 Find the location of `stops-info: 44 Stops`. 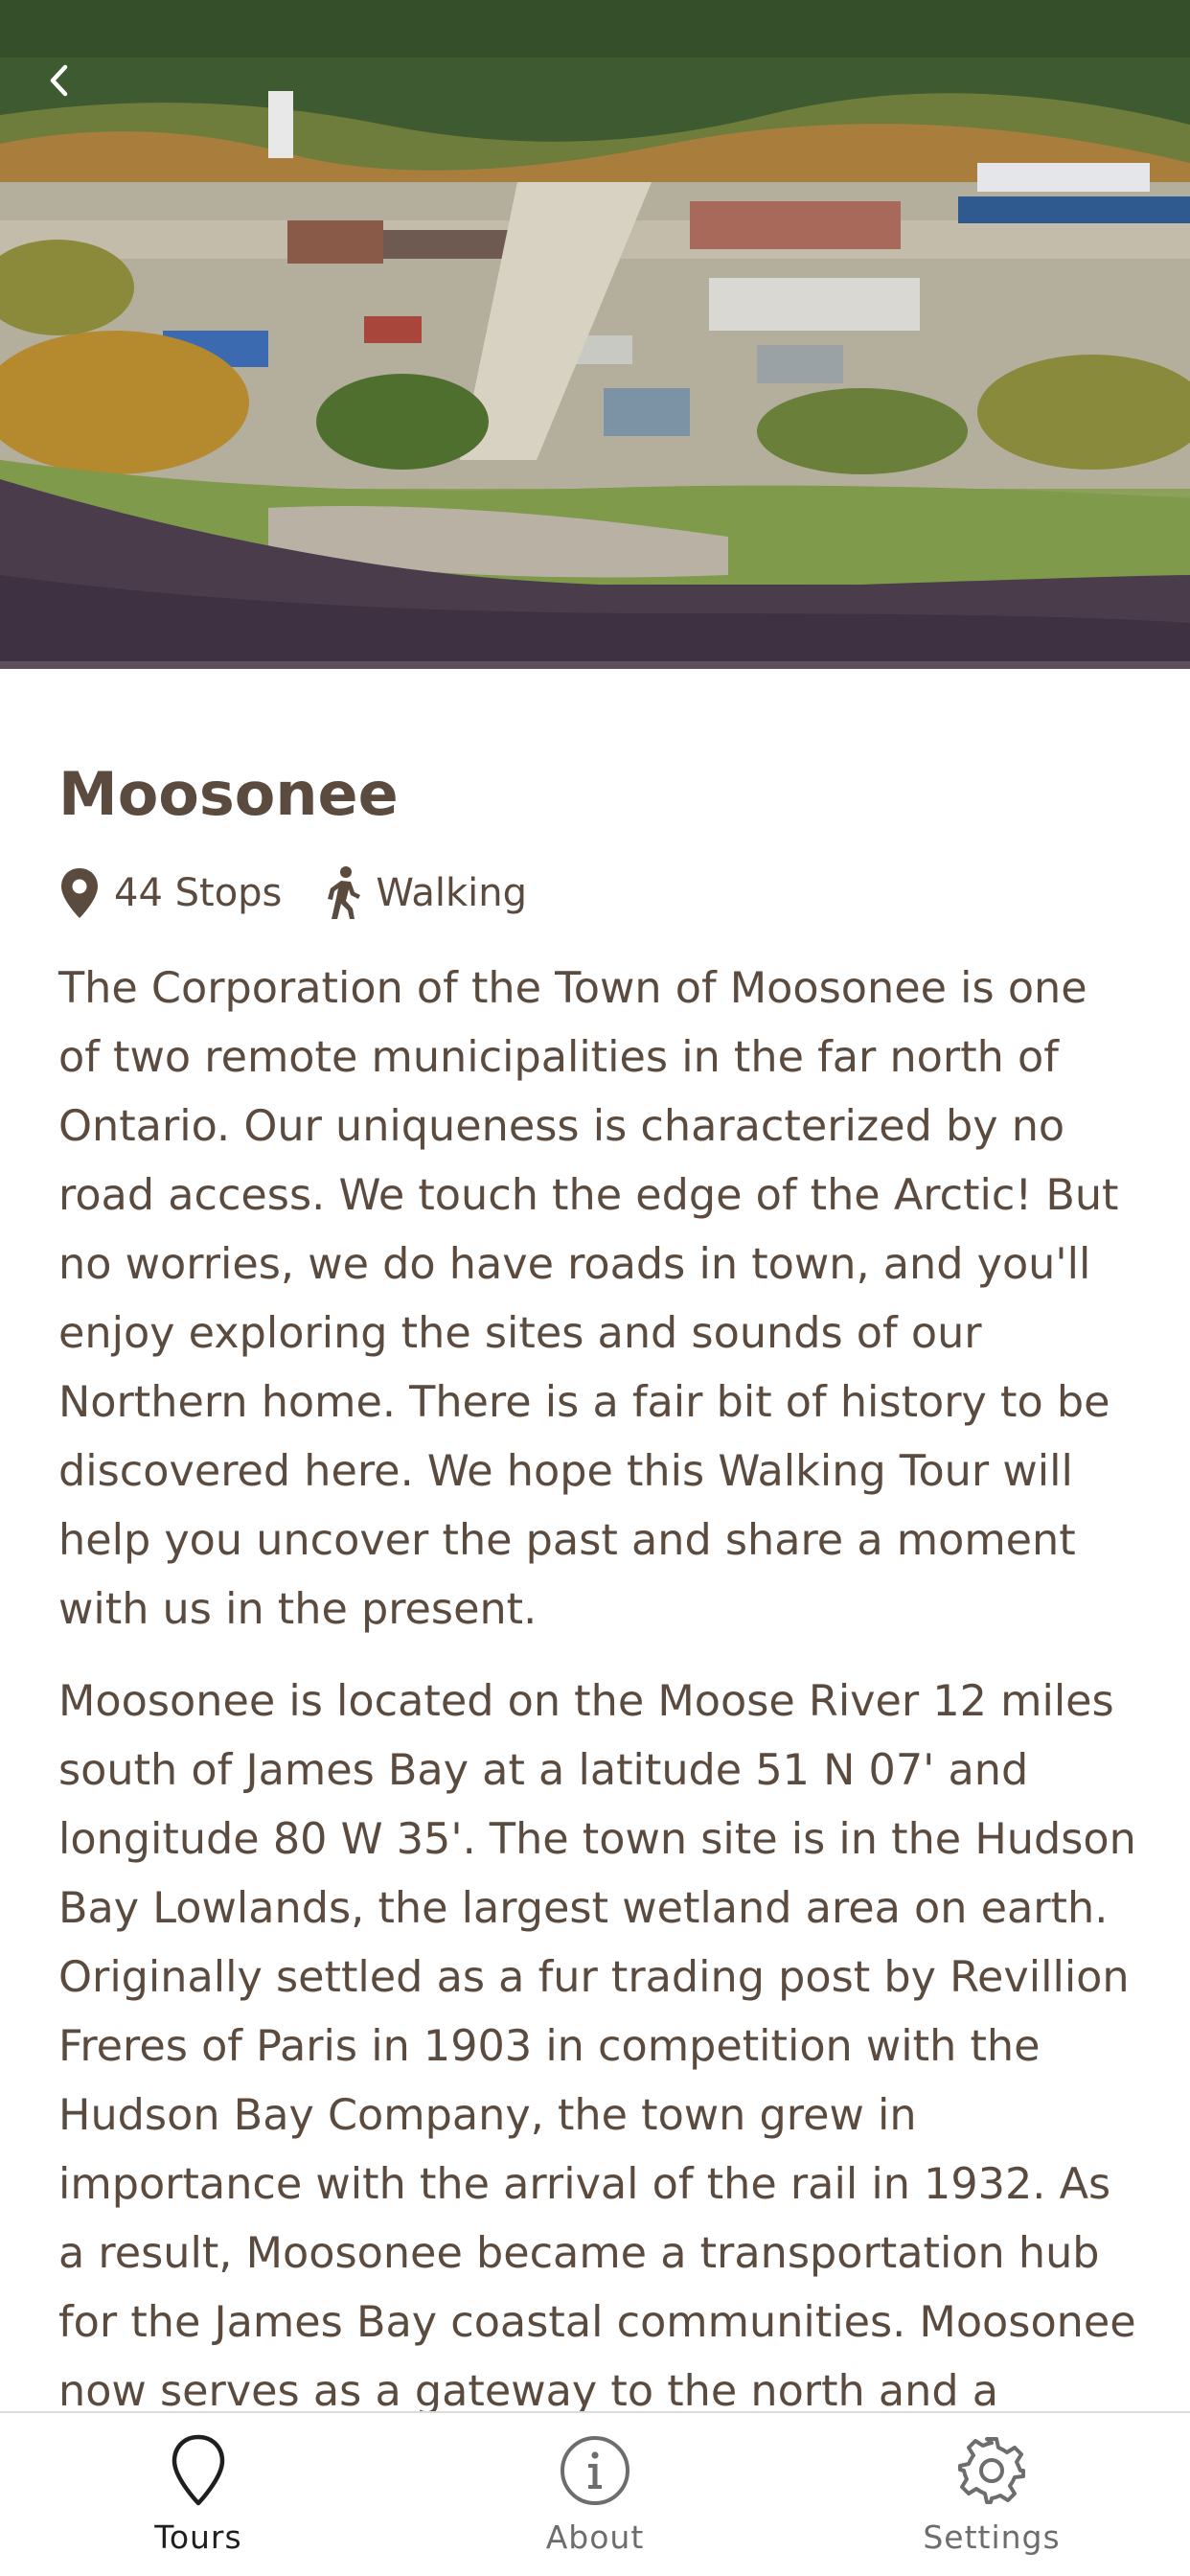

stops-info: 44 Stops is located at coordinates (170, 893).